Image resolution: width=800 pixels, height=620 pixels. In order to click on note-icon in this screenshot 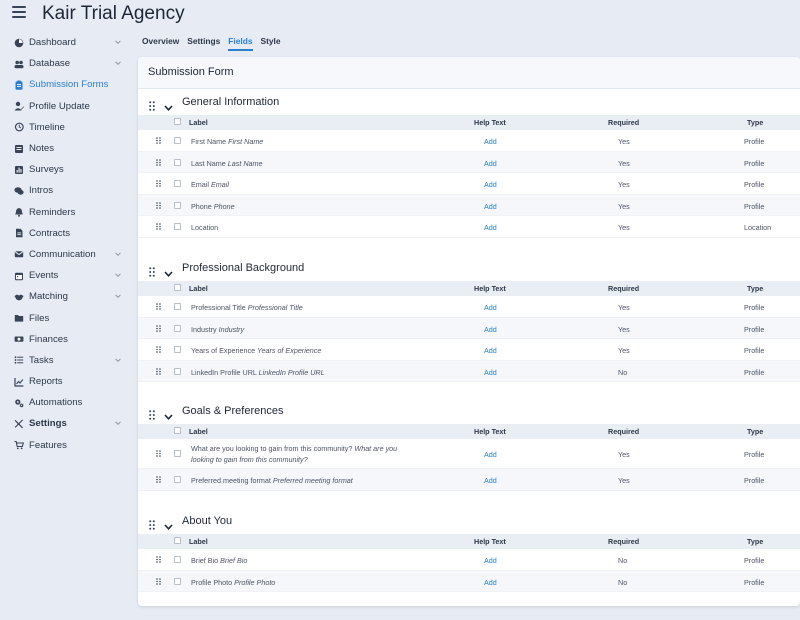, I will do `click(19, 149)`.